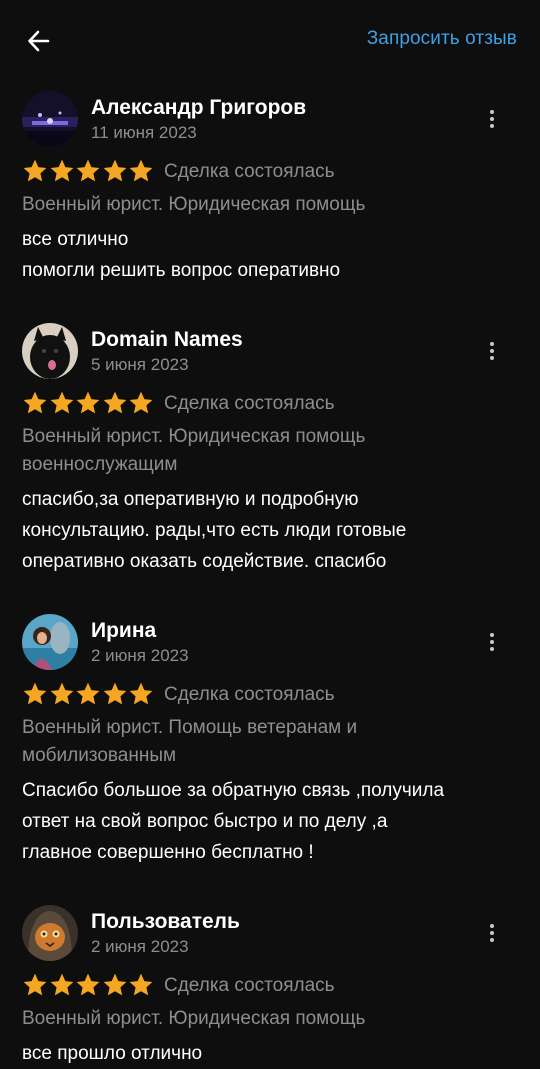 This screenshot has height=1069, width=540. Describe the element at coordinates (205, 821) in the screenshot. I see `review-text-line: ответ на свой вопрос быстро и по делу ,а` at that location.